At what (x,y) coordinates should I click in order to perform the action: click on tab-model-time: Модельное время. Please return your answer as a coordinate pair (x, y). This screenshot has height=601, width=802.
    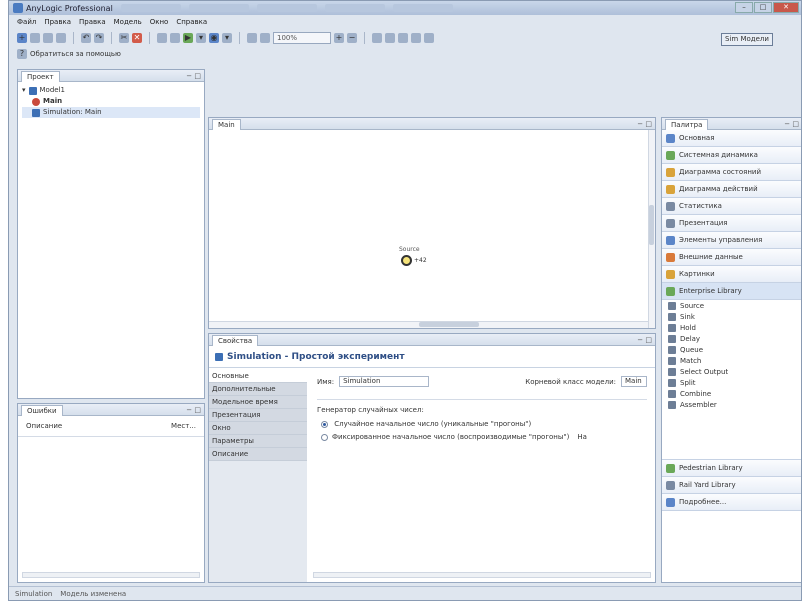
    Looking at the image, I should click on (258, 402).